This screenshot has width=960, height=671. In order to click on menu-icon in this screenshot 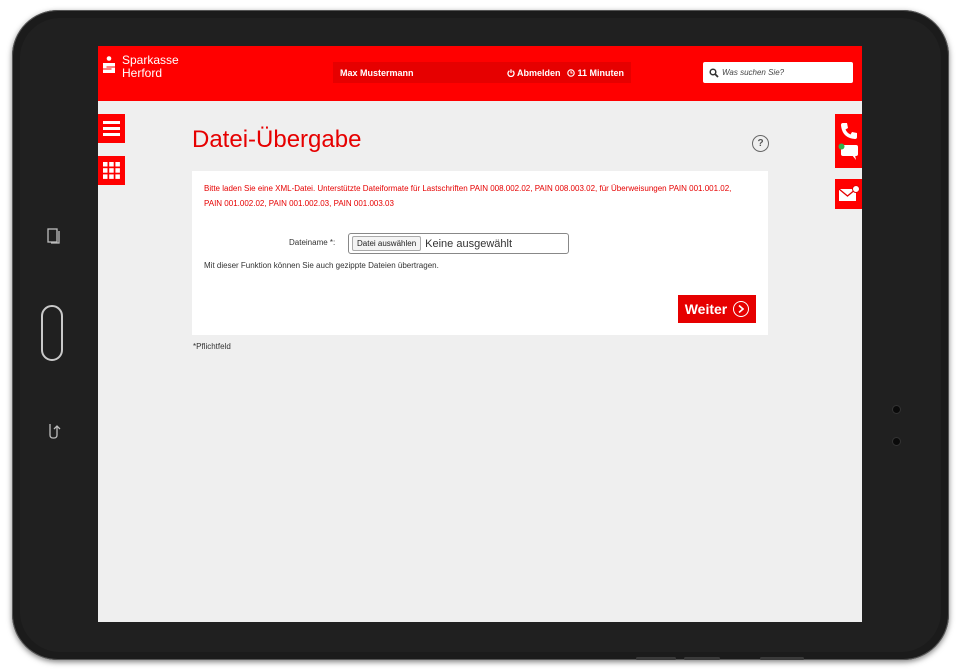, I will do `click(111, 128)`.